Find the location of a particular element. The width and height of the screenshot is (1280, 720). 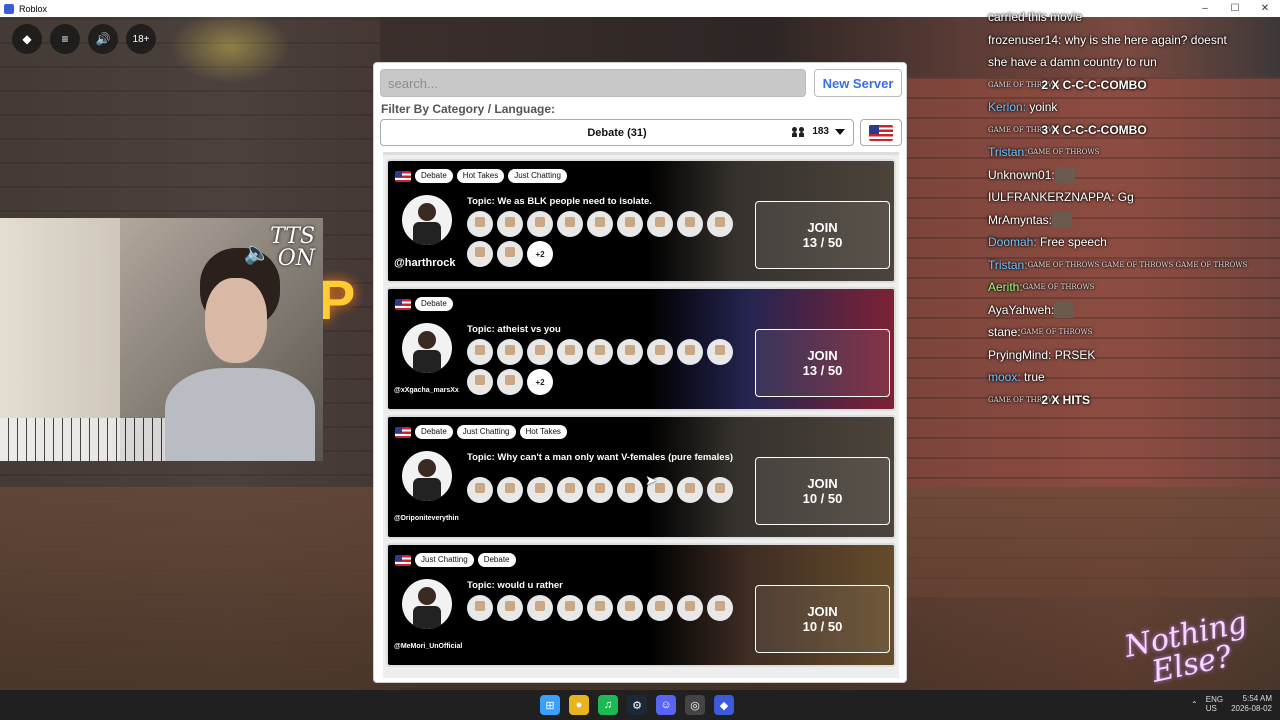

server-tags: Just Chatting Debate is located at coordinates (455, 560).